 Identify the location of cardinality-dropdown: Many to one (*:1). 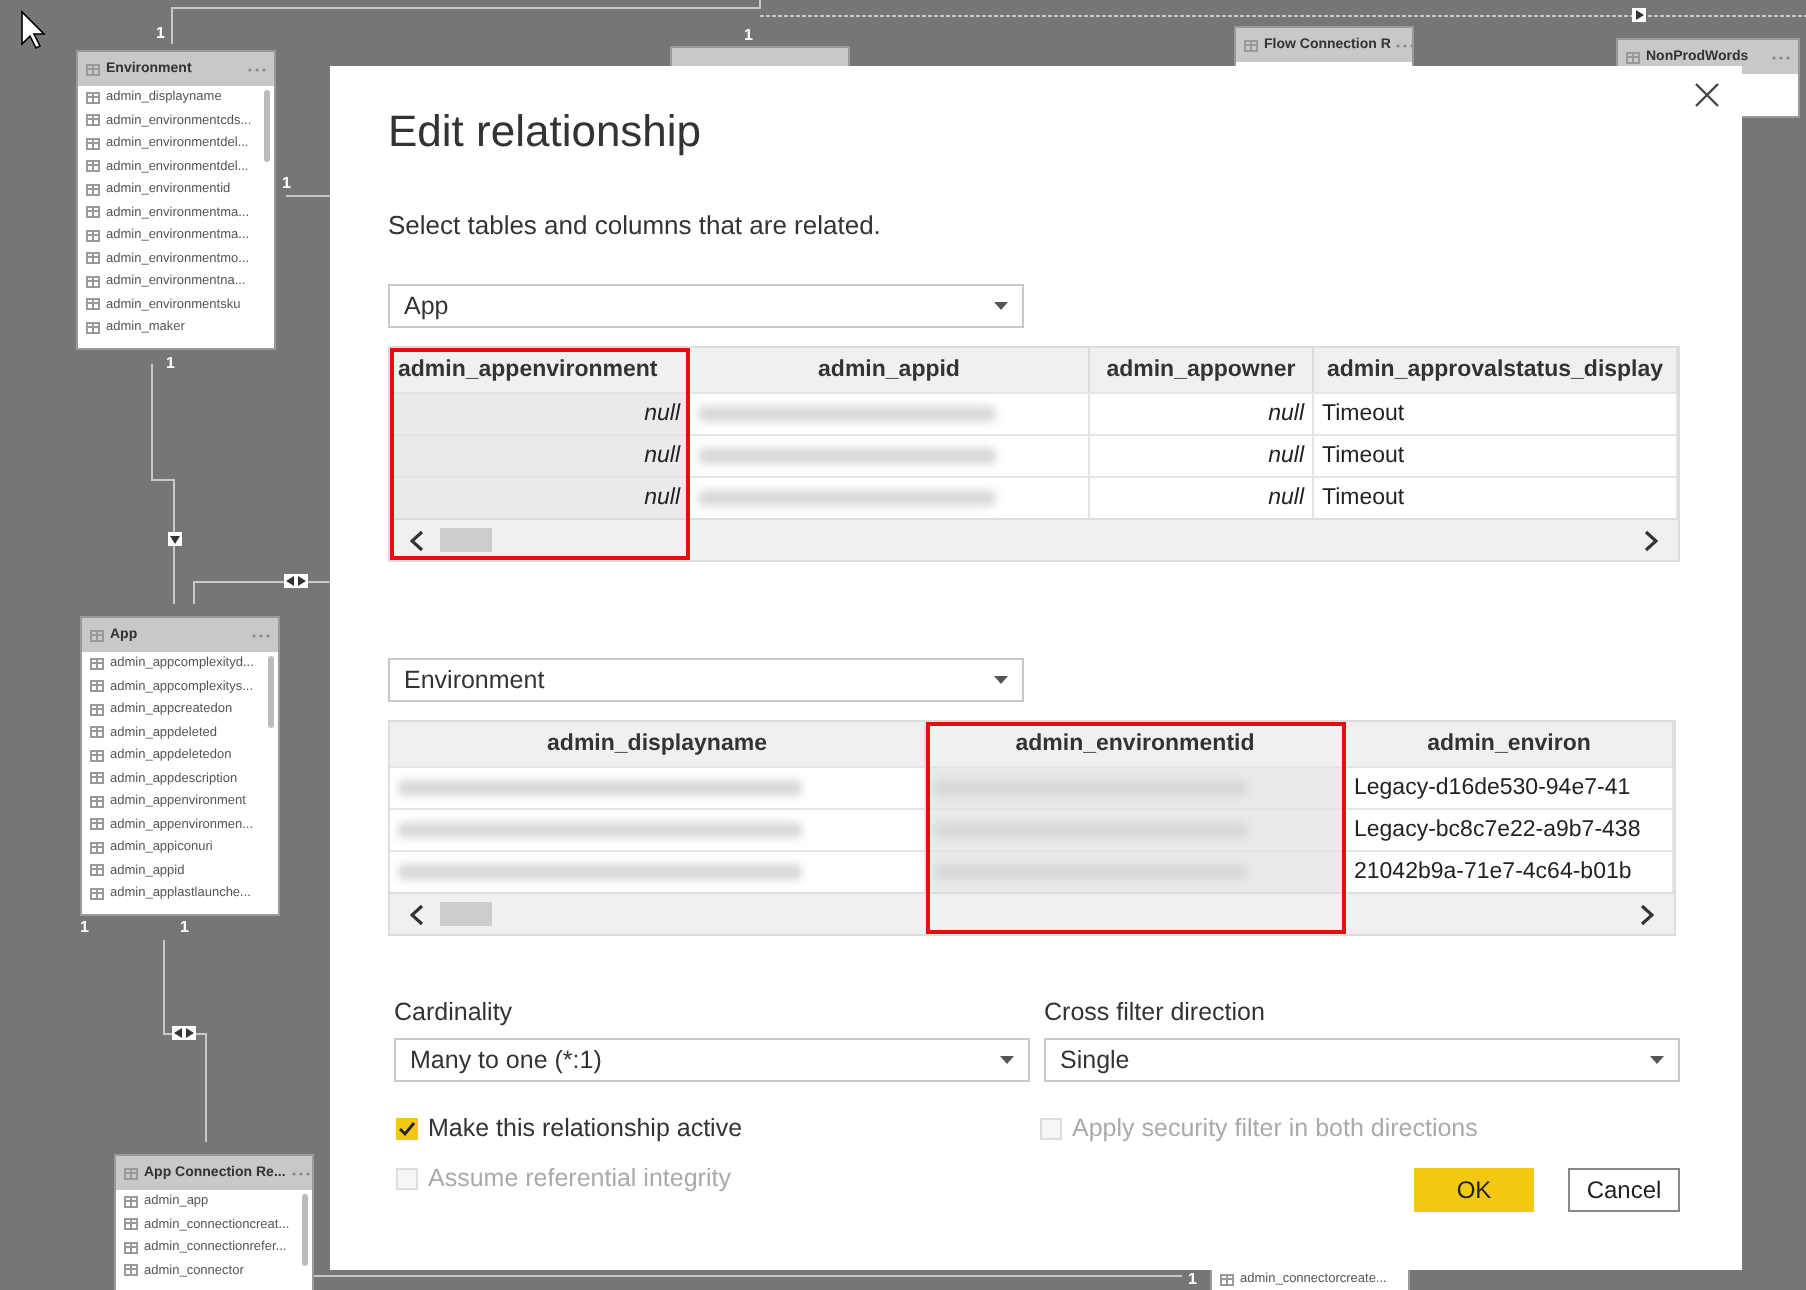
(712, 1060).